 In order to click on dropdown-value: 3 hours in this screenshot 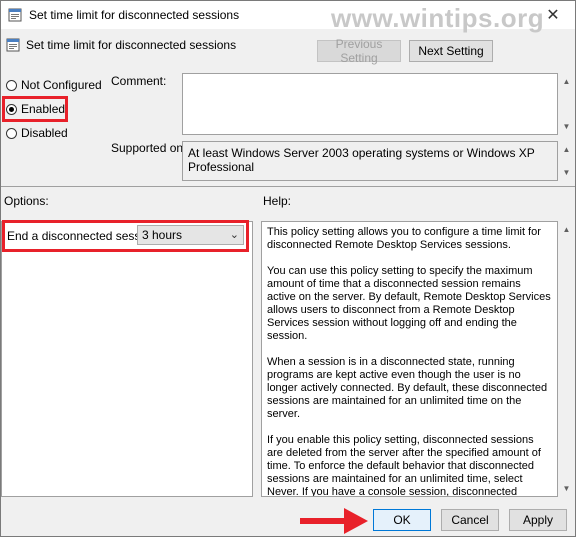, I will do `click(162, 235)`.